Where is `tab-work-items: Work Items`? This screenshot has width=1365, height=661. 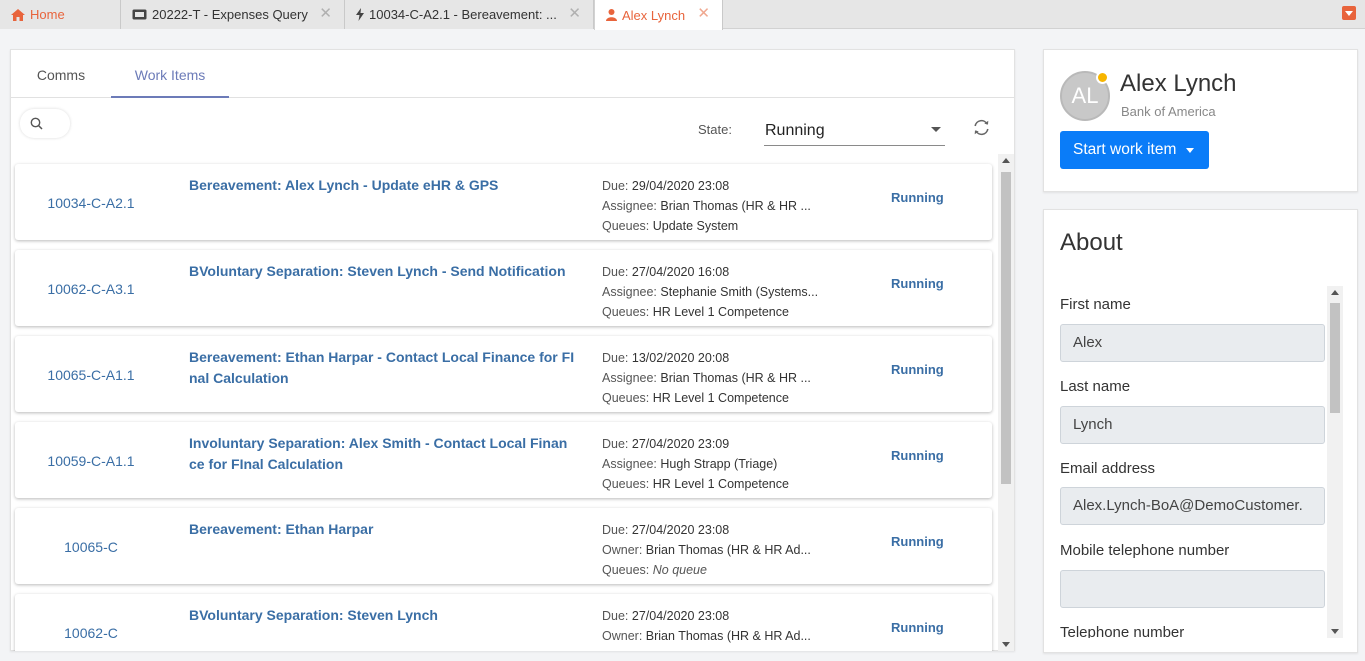 tab-work-items: Work Items is located at coordinates (170, 74).